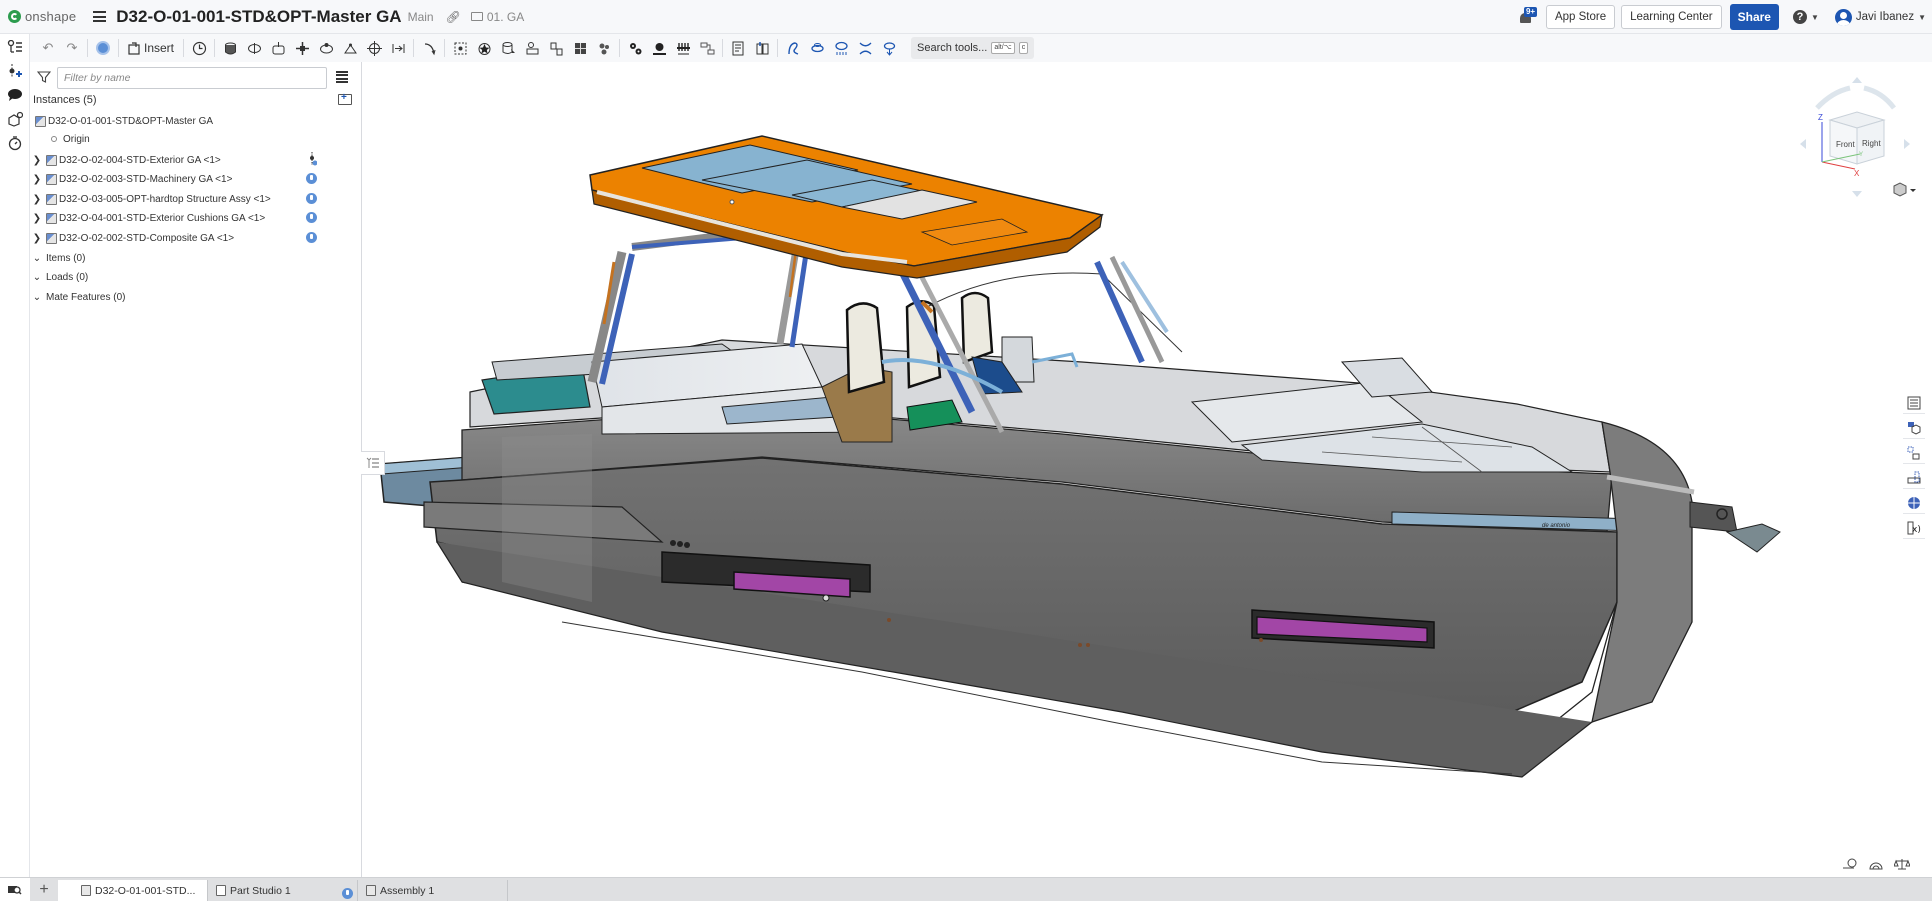 The image size is (1932, 901). I want to click on loads-section: ⌄ Loads (0), so click(196, 277).